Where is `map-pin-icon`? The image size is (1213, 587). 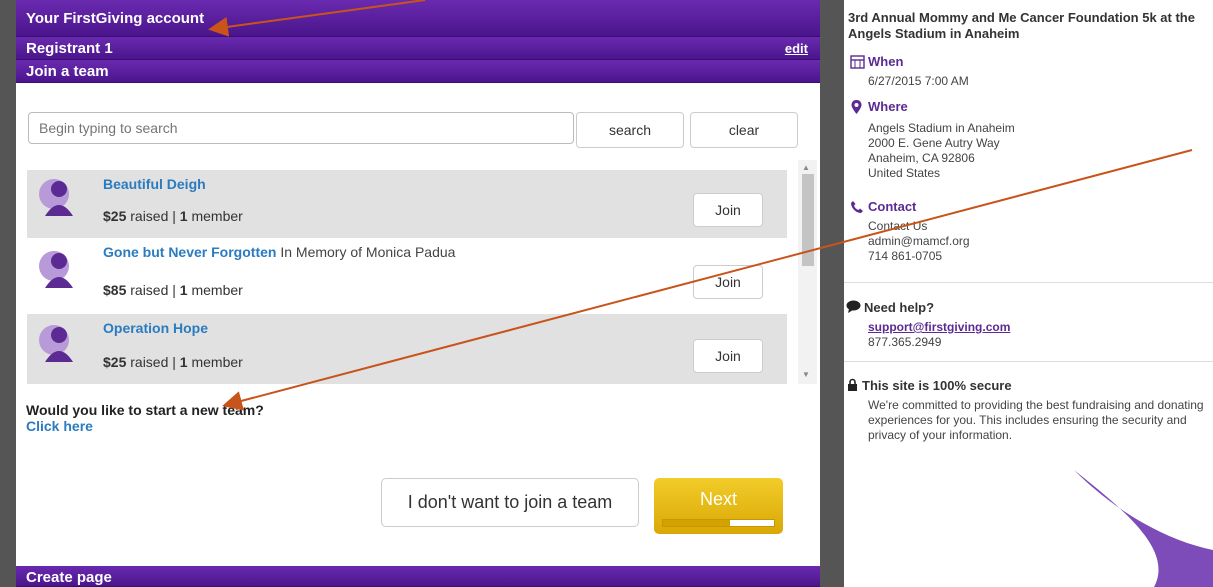
map-pin-icon is located at coordinates (856, 107).